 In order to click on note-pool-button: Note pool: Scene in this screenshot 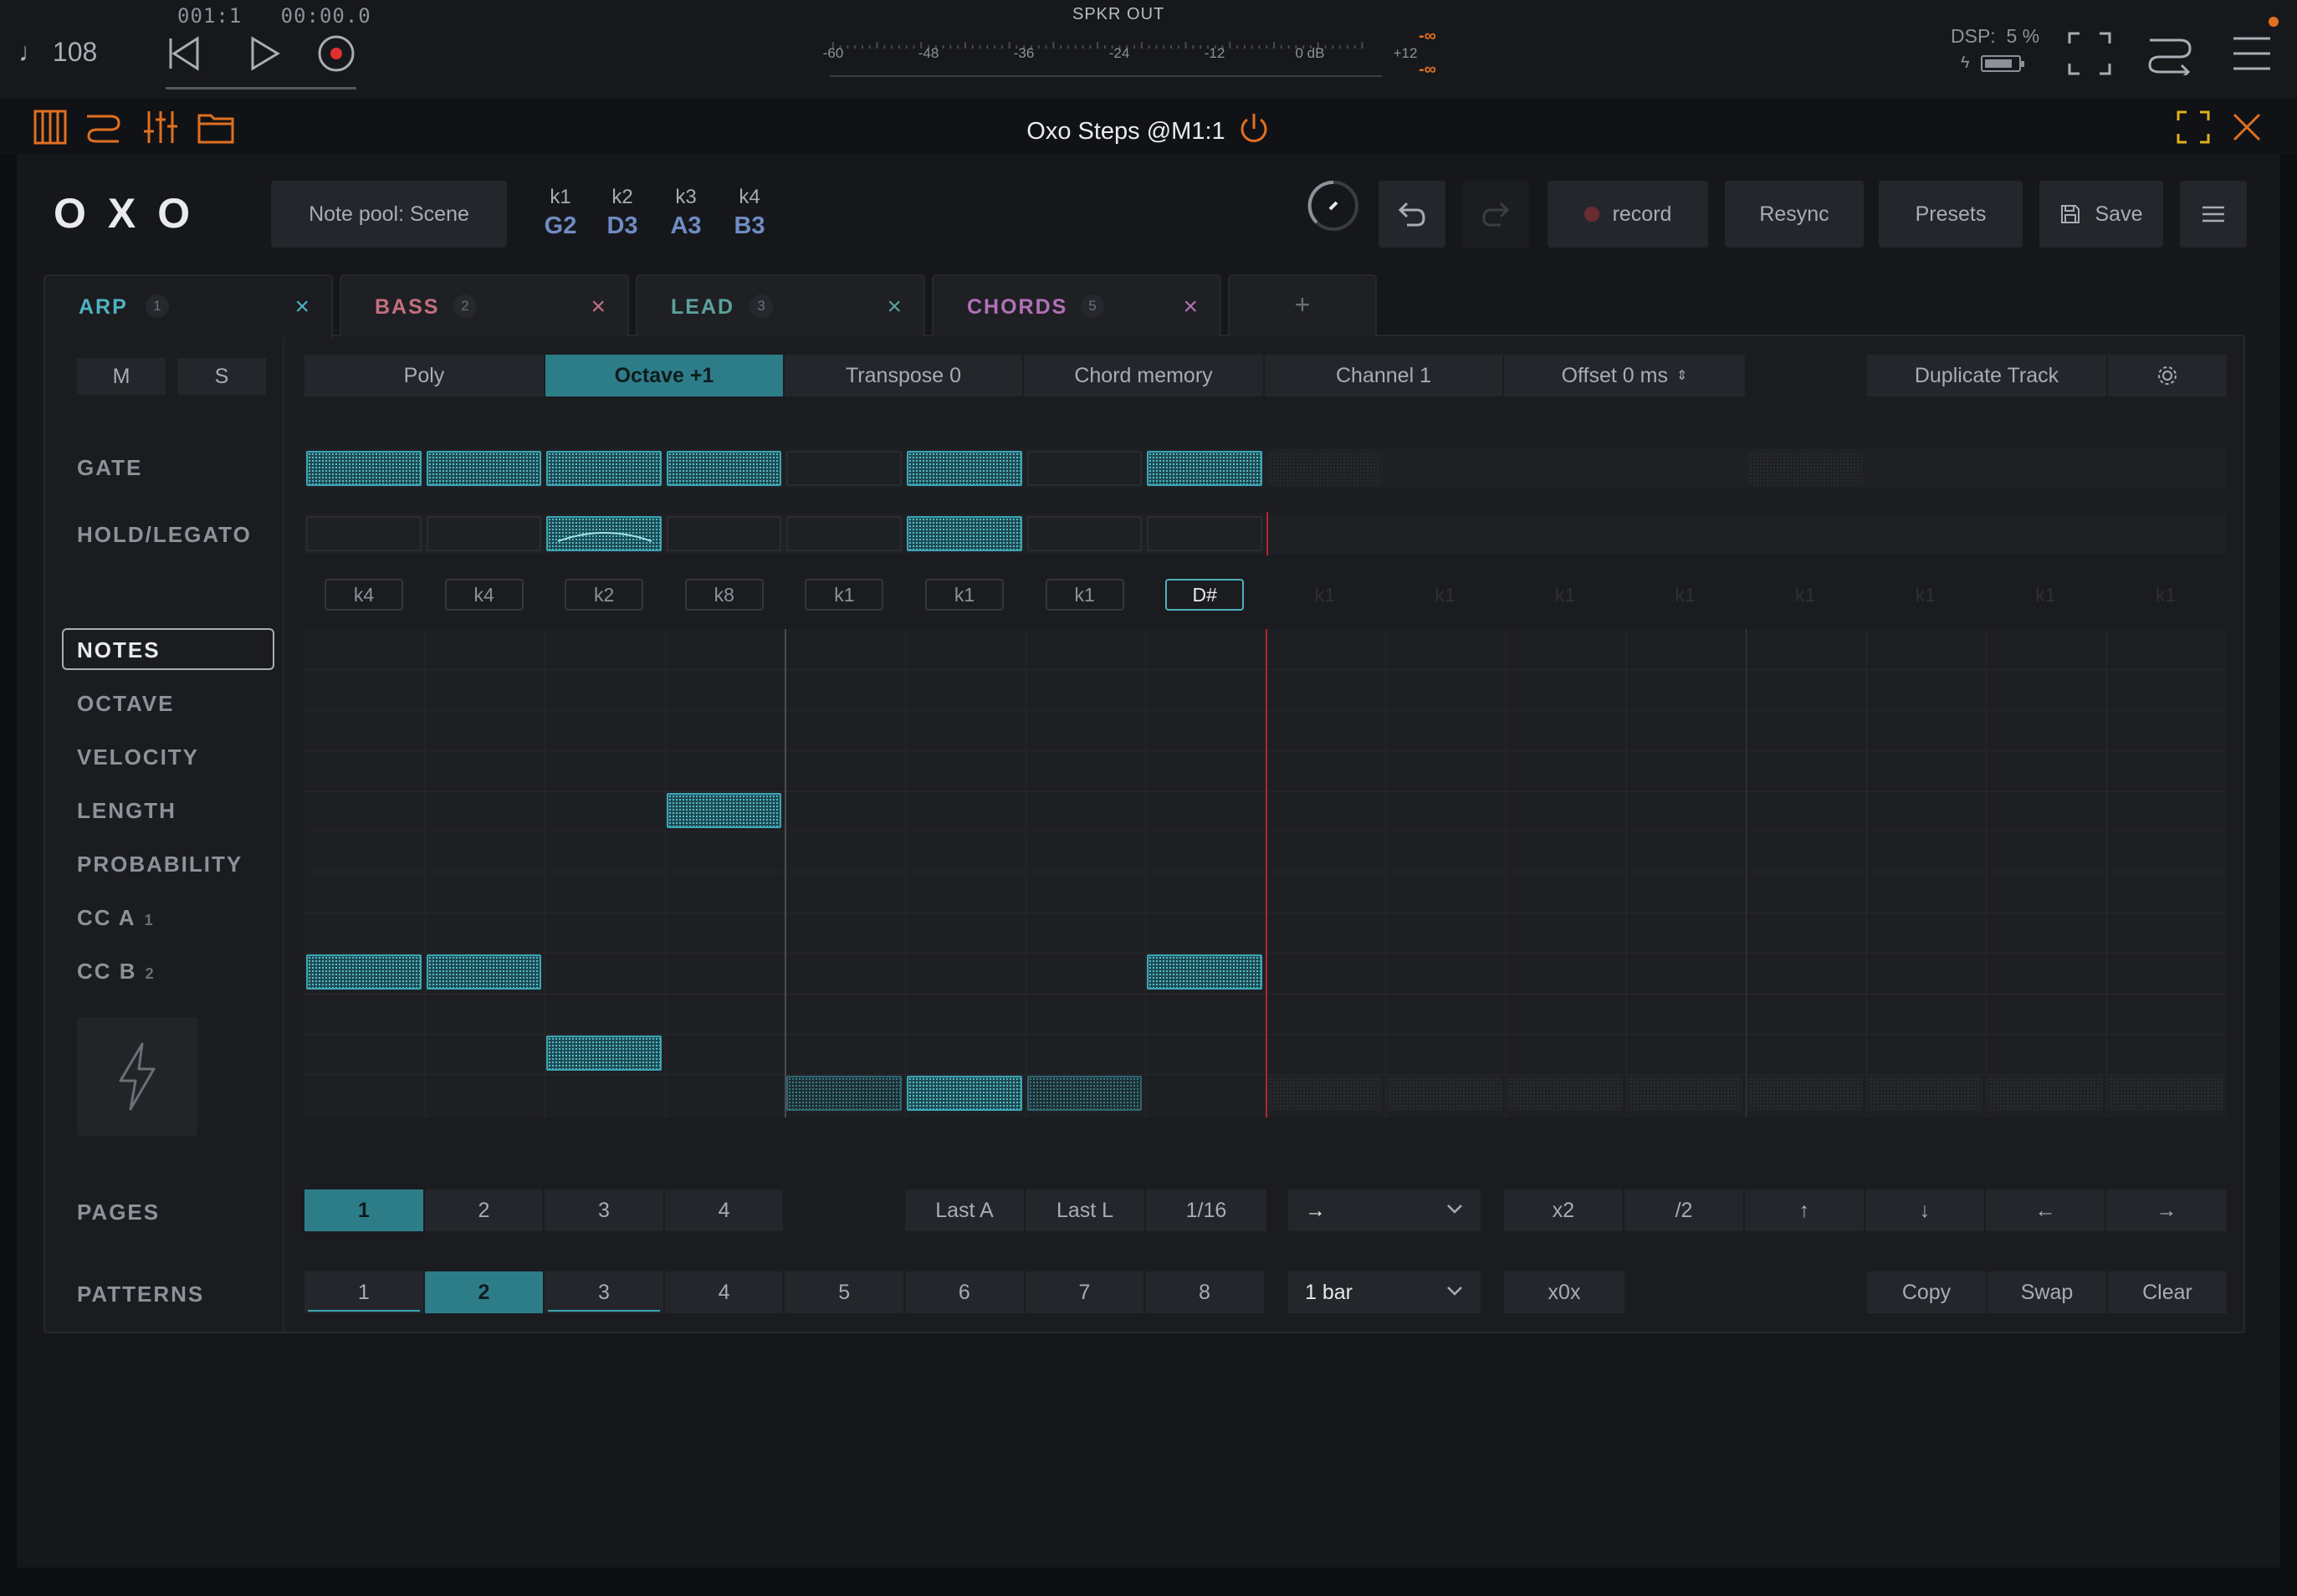, I will do `click(389, 215)`.